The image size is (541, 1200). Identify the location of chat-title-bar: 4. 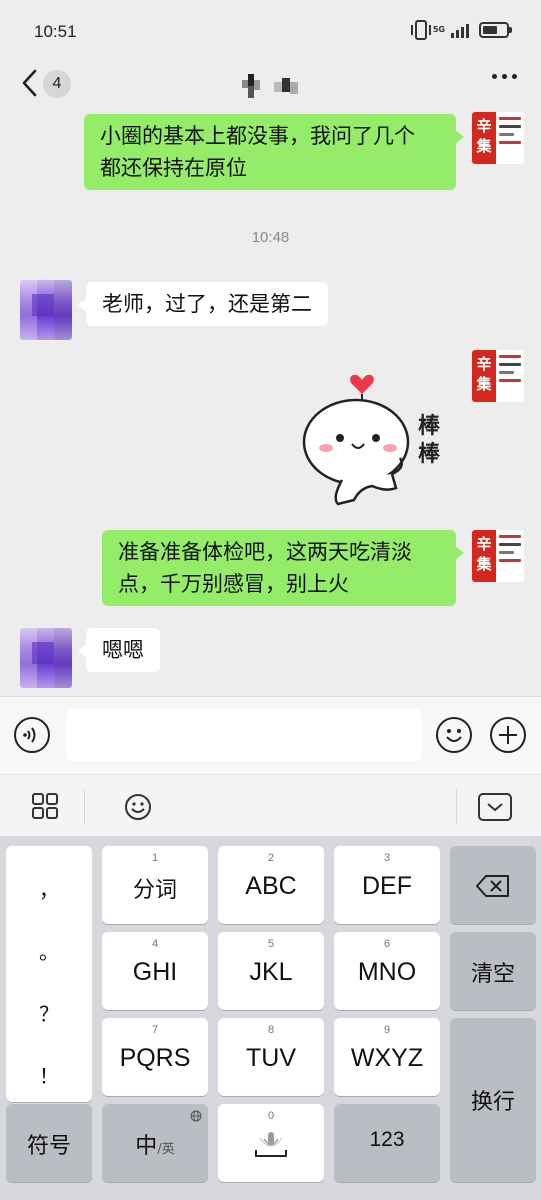
(270, 84).